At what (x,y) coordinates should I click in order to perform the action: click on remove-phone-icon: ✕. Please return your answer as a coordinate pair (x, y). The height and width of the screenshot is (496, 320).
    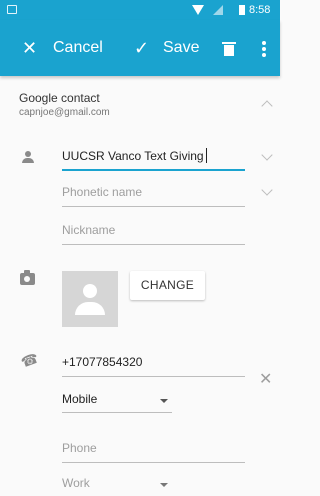
    Looking at the image, I should click on (265, 380).